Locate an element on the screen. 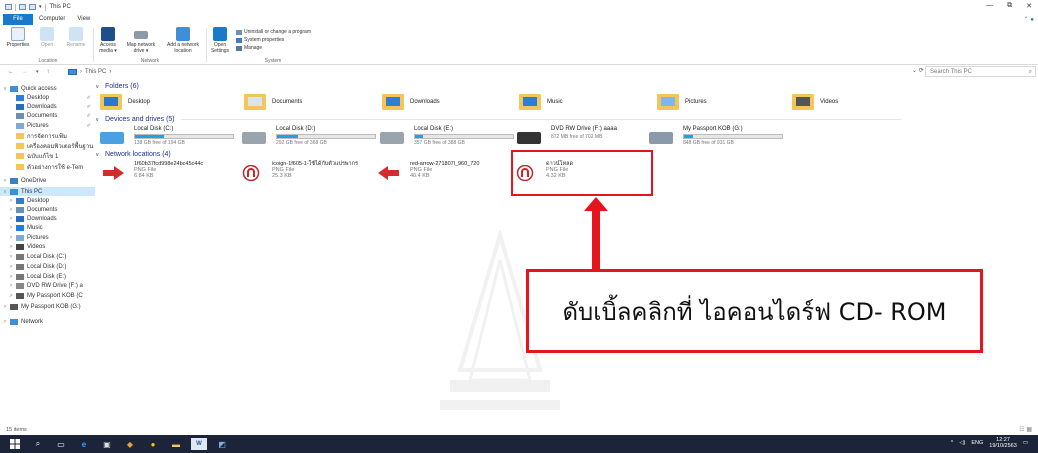 The height and width of the screenshot is (453, 1038). map-network-drive-button: Map network drive ▾ is located at coordinates (141, 40).